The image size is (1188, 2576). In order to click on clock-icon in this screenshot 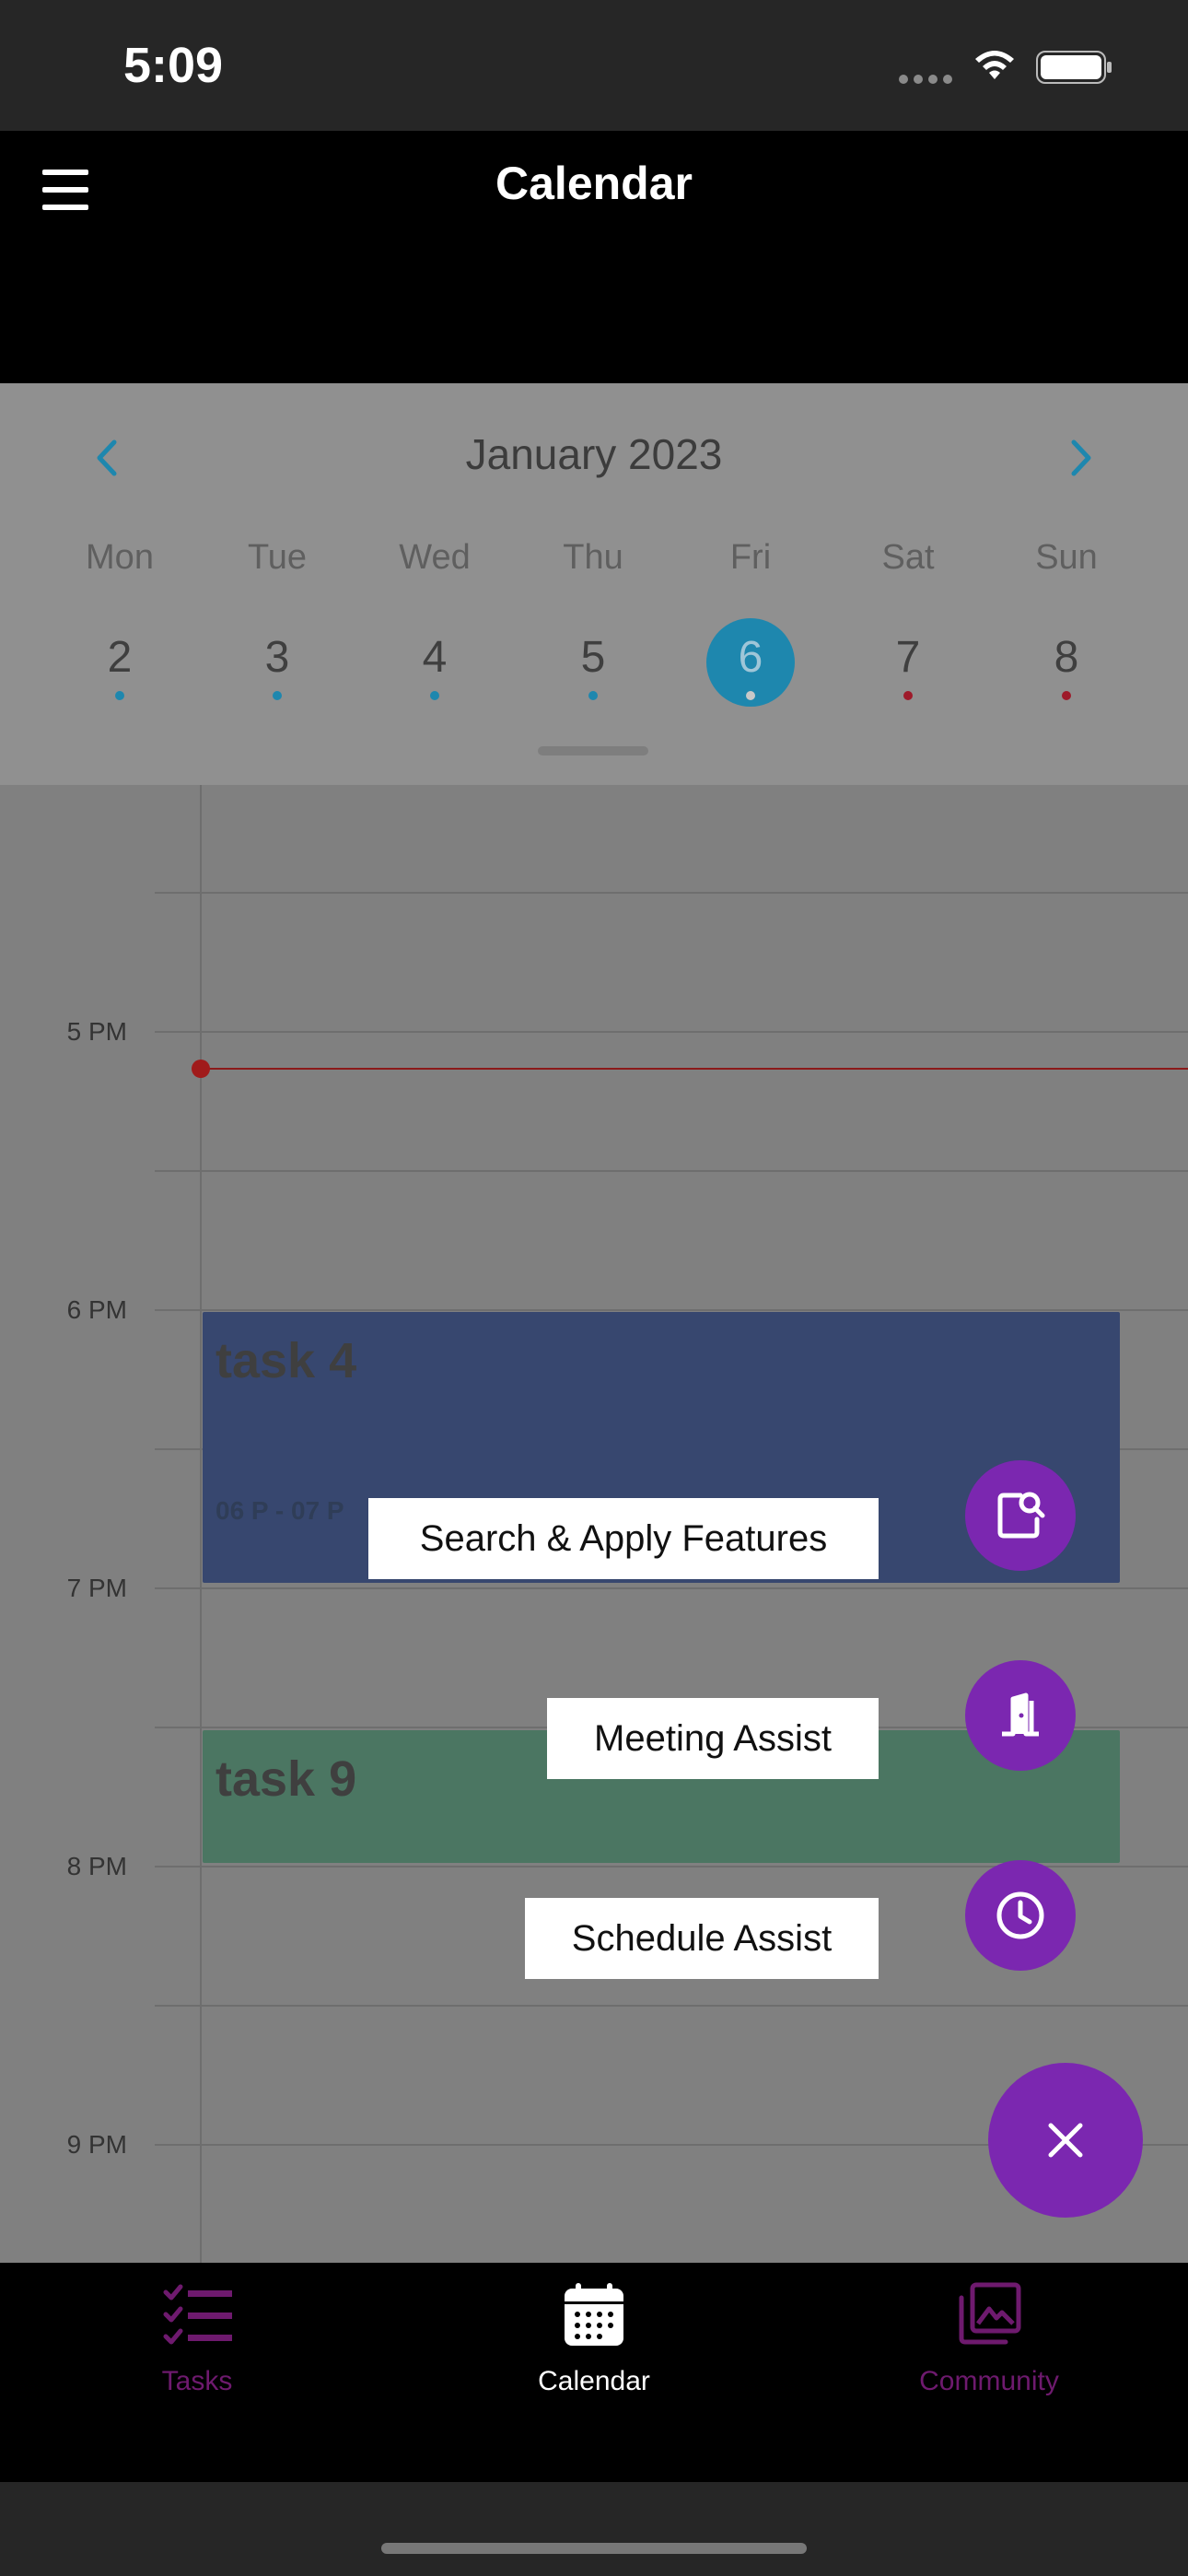, I will do `click(1020, 1915)`.